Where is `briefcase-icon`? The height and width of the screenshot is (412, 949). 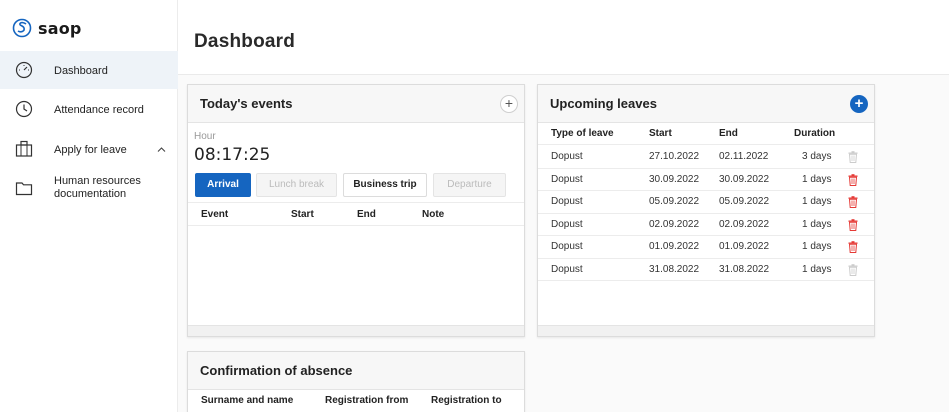
briefcase-icon is located at coordinates (24, 148).